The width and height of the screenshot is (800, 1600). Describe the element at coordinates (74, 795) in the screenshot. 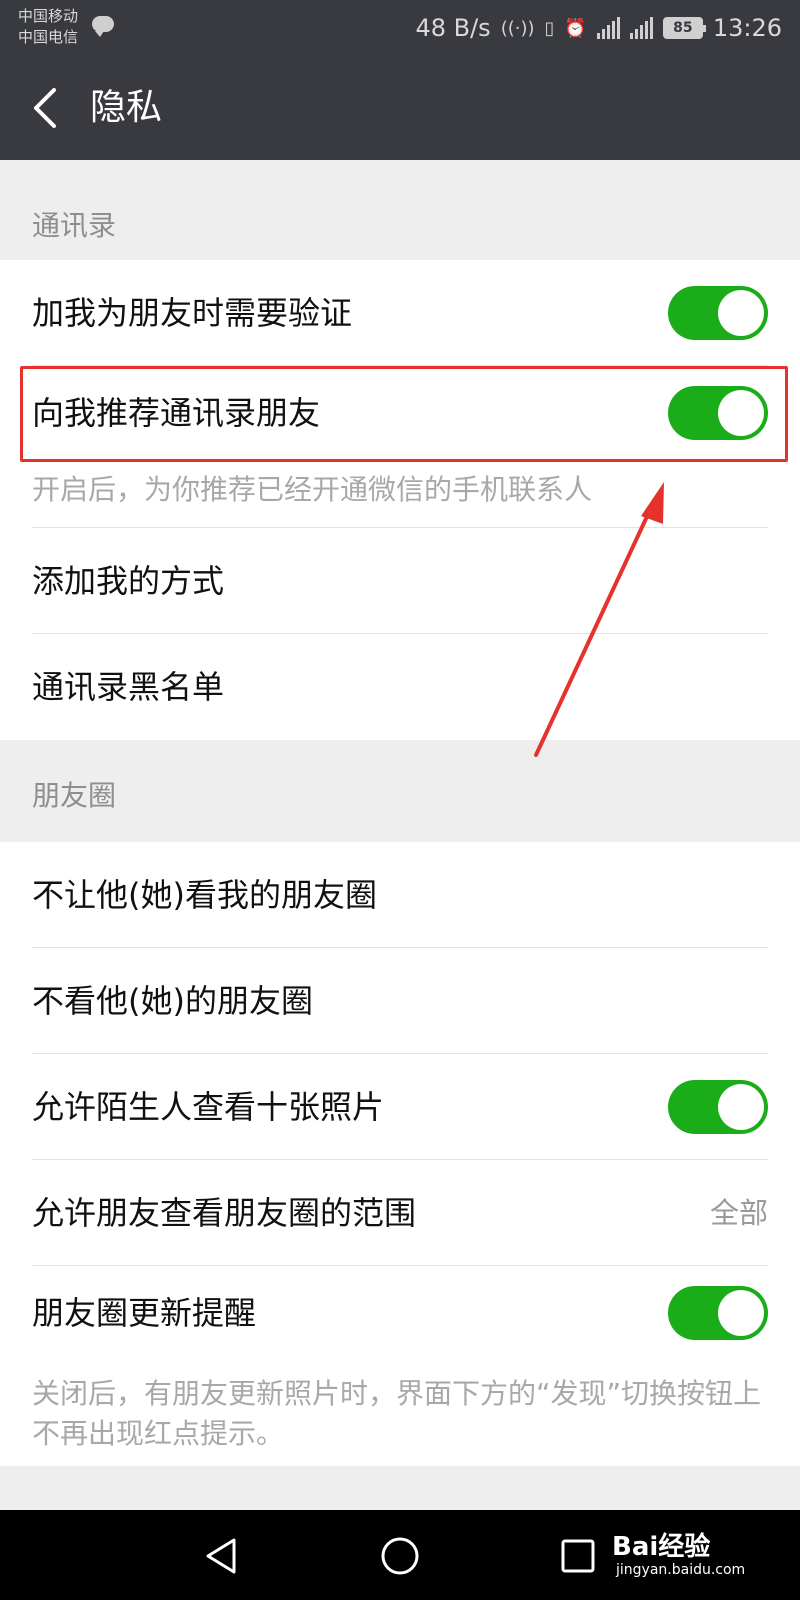

I see `section-title-moments: 朋友圈` at that location.